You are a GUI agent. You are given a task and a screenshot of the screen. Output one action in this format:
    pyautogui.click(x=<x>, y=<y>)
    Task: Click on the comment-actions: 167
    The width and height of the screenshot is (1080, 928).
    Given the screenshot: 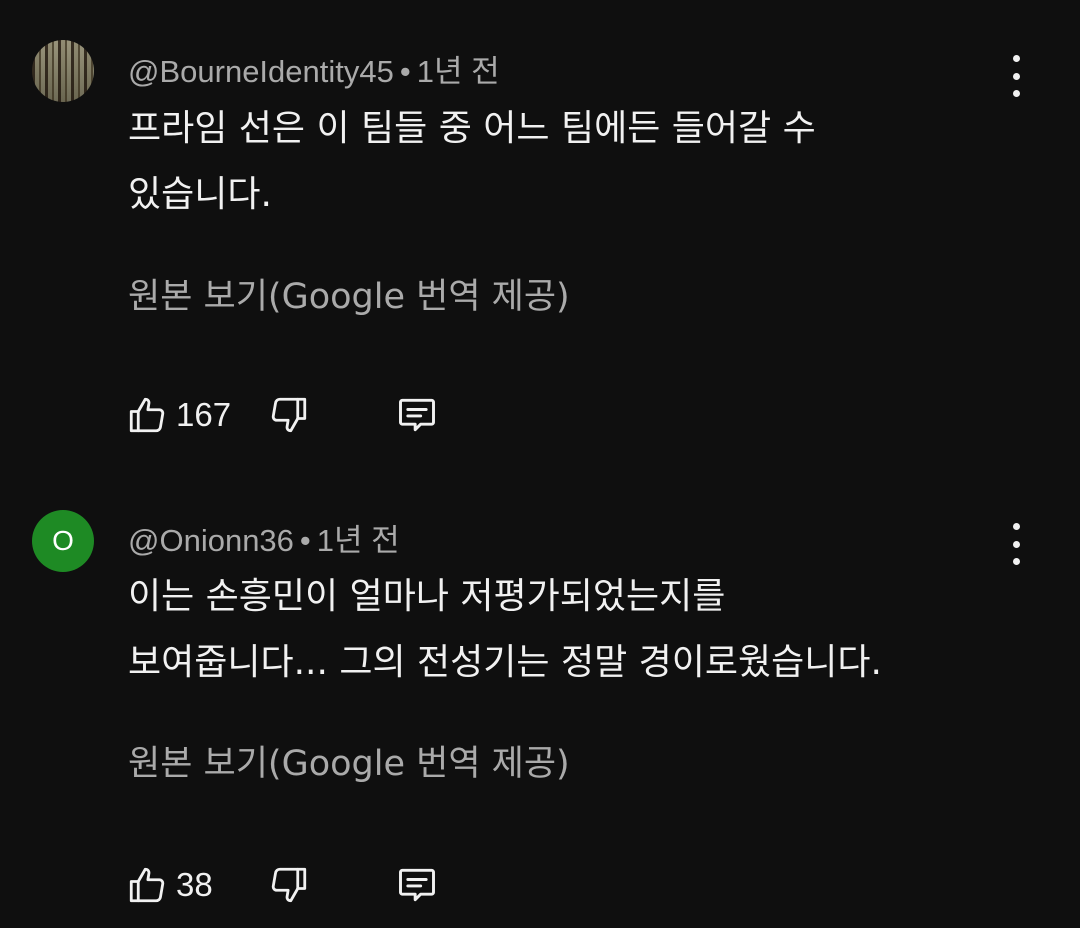 What is the action you would take?
    pyautogui.click(x=282, y=415)
    